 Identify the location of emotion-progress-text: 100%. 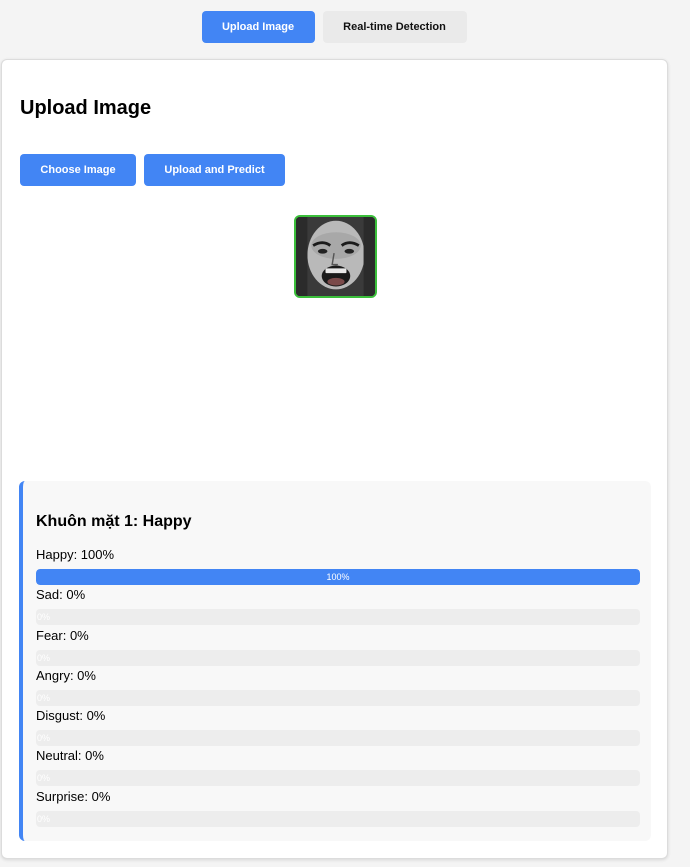
(338, 577).